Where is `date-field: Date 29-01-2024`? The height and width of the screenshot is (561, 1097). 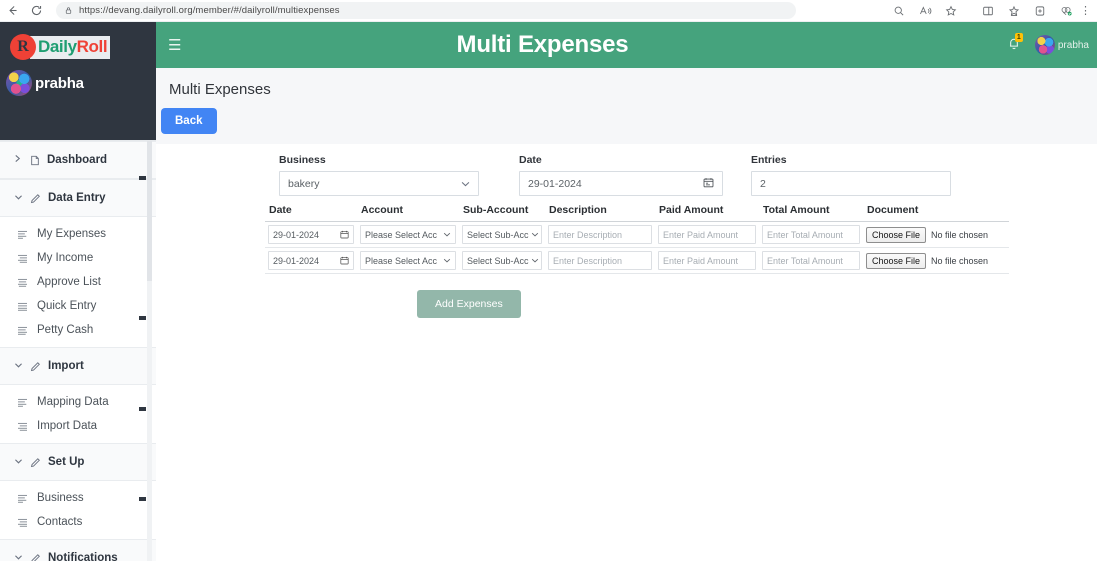
date-field: Date 29-01-2024 is located at coordinates (621, 175).